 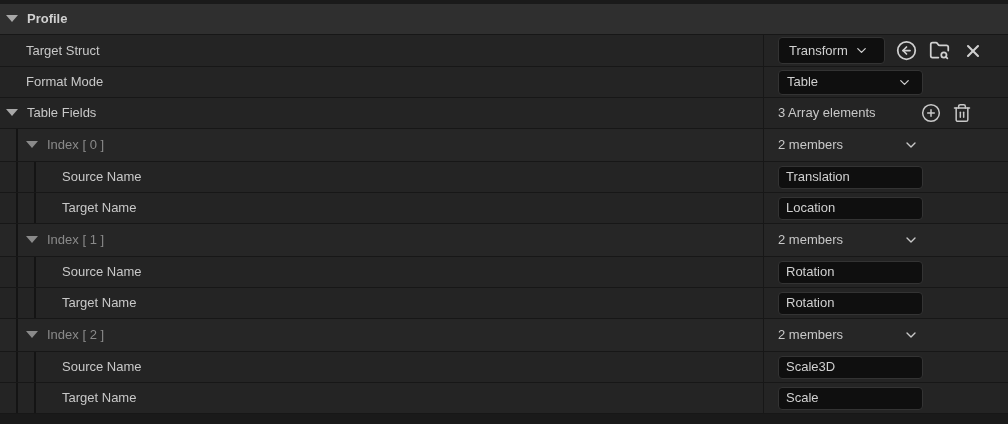 What do you see at coordinates (76, 145) in the screenshot?
I see `element-label: Index [ 0 ]` at bounding box center [76, 145].